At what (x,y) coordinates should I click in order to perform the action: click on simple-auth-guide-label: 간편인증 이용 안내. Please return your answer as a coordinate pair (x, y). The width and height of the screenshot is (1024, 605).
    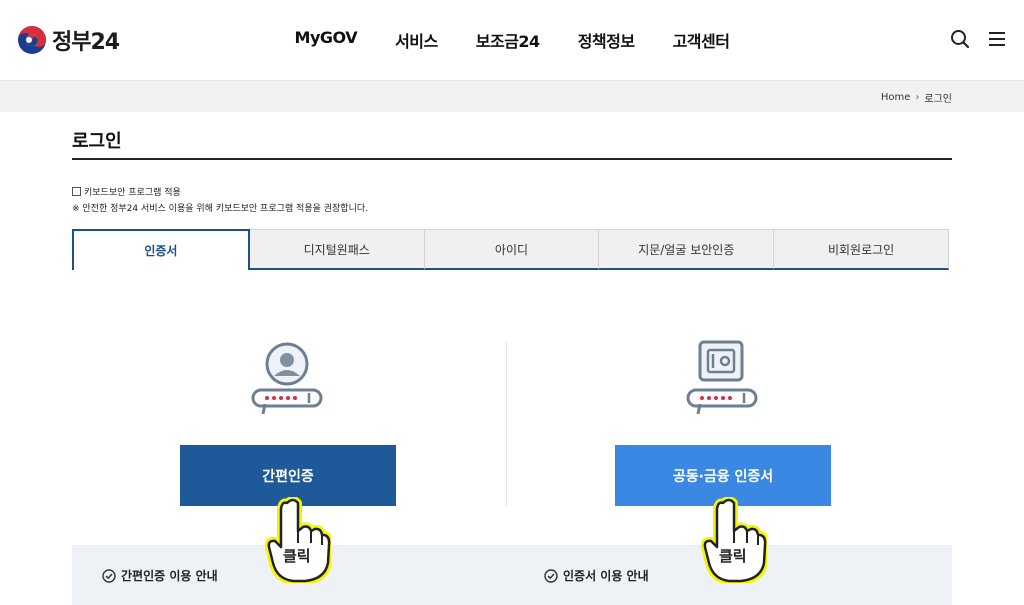
    Looking at the image, I should click on (169, 576).